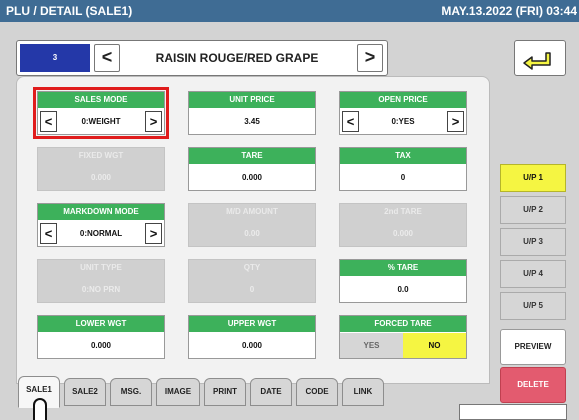 The image size is (579, 420). I want to click on percent-tare-field: % TARE 0.0, so click(403, 281).